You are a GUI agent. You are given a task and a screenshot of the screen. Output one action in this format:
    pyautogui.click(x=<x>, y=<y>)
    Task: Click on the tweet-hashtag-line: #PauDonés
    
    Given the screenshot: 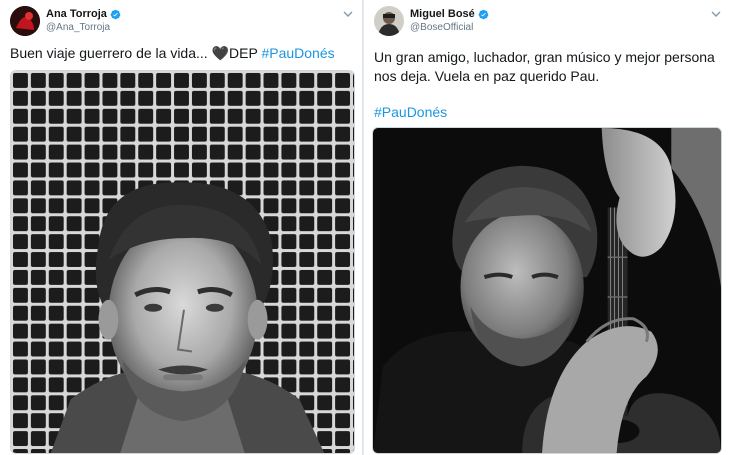 What is the action you would take?
    pyautogui.click(x=547, y=112)
    